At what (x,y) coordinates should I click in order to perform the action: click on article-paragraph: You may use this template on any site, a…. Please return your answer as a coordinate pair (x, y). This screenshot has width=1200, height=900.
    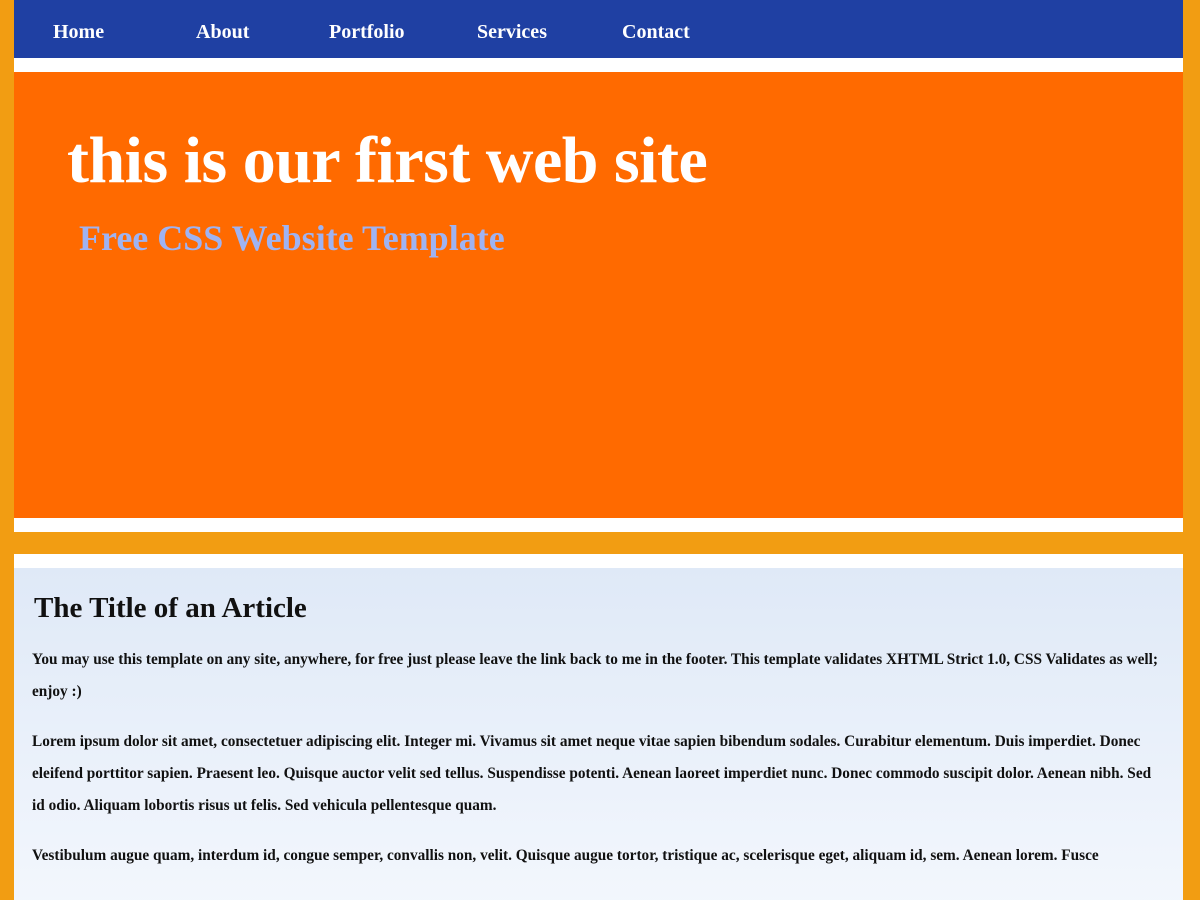
    Looking at the image, I should click on (595, 675).